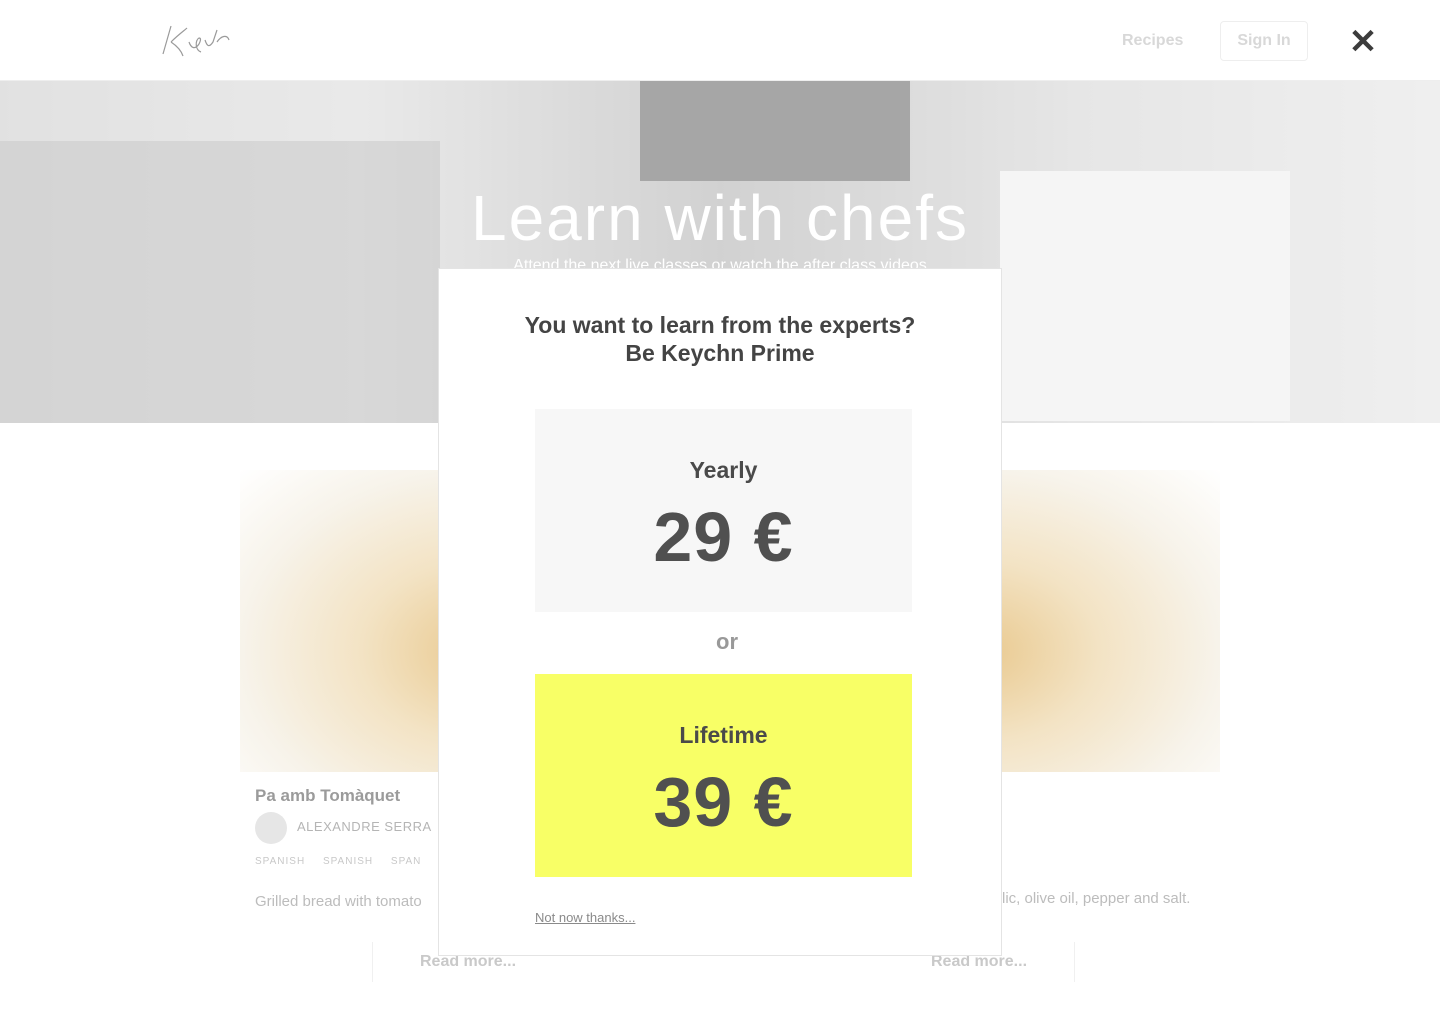  What do you see at coordinates (1264, 41) in the screenshot?
I see `sign-in-button: Sign In` at bounding box center [1264, 41].